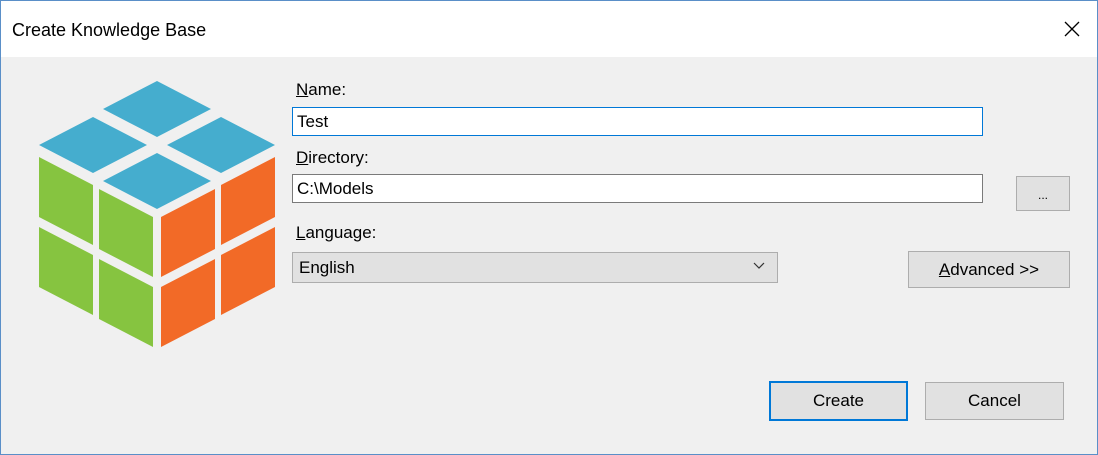  I want to click on cube-top-tile-back, so click(157, 109).